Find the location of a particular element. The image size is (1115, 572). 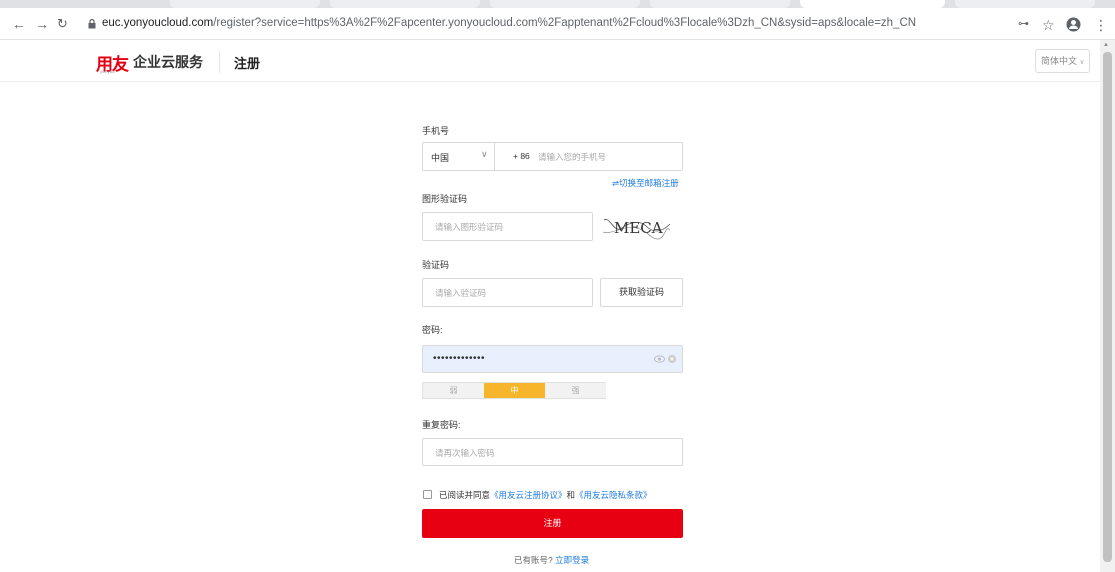

code-input: 请输入验证码 is located at coordinates (507, 292).